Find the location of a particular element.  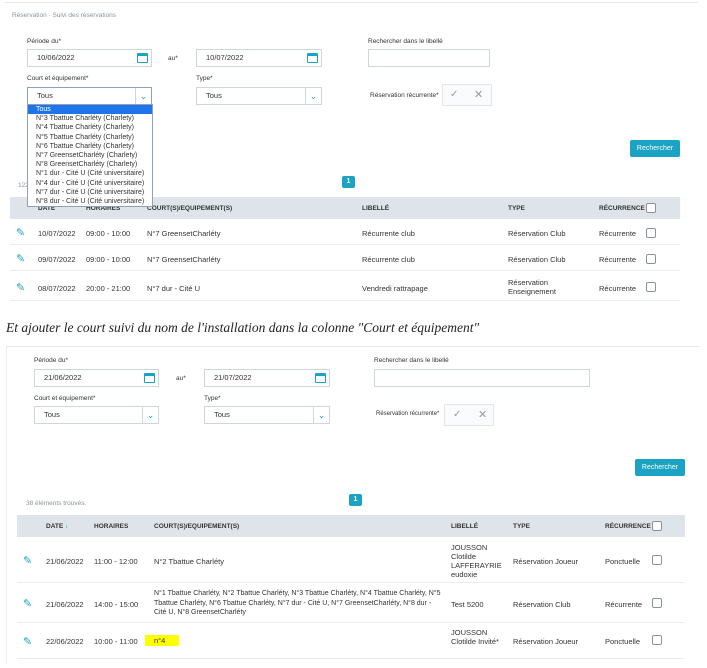

dropdown-option: N°4 Tbattue Charléty (Charlety) is located at coordinates (90, 127).